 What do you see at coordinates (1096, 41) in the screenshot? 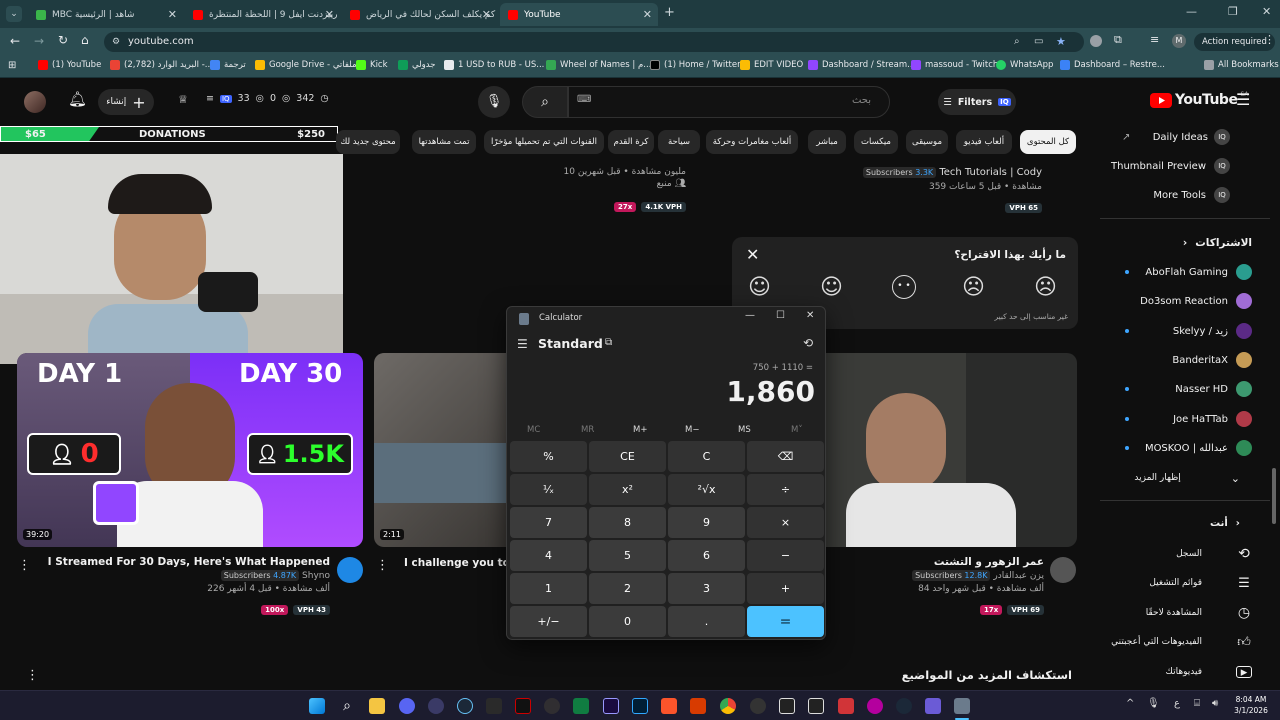
I see `extension-icon` at bounding box center [1096, 41].